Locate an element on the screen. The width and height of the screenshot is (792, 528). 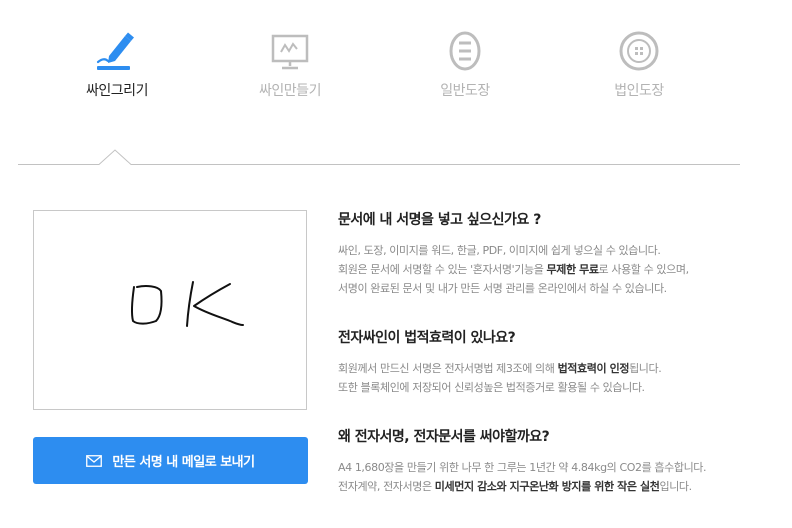
tab-label: 법인도장 is located at coordinates (639, 91).